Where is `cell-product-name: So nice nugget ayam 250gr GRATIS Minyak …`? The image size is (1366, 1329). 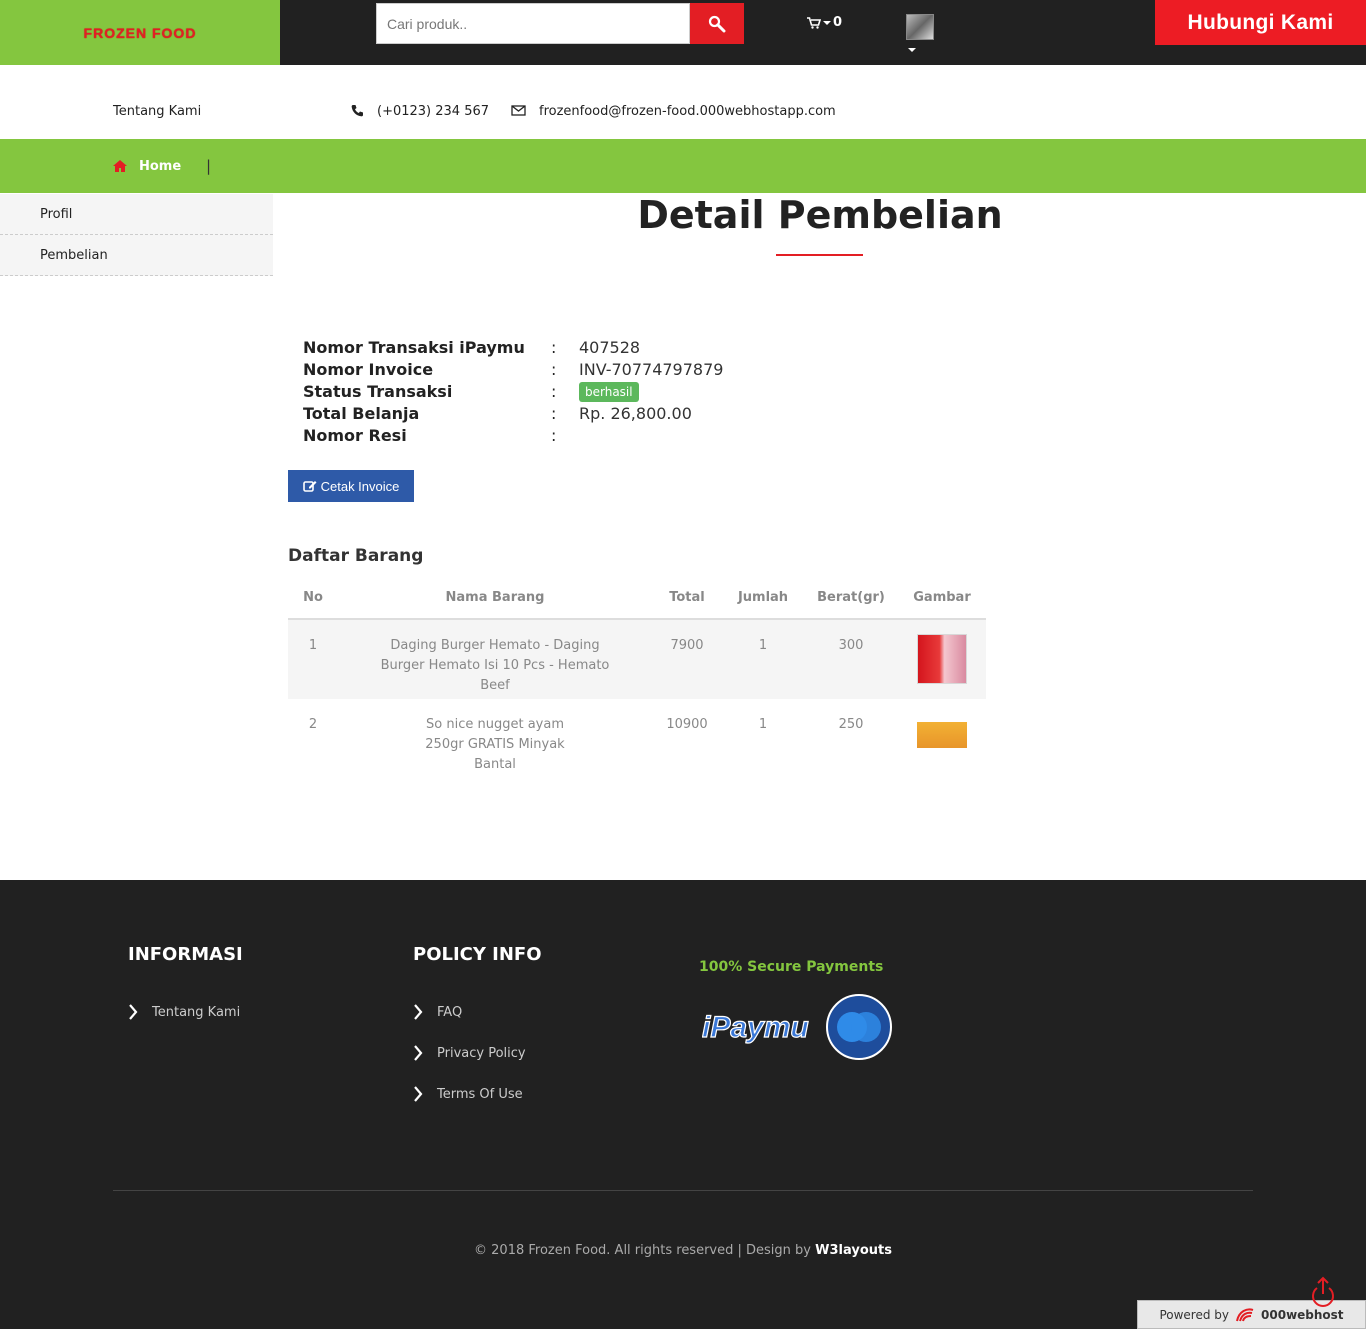 cell-product-name: So nice nugget ayam 250gr GRATIS Minyak … is located at coordinates (495, 744).